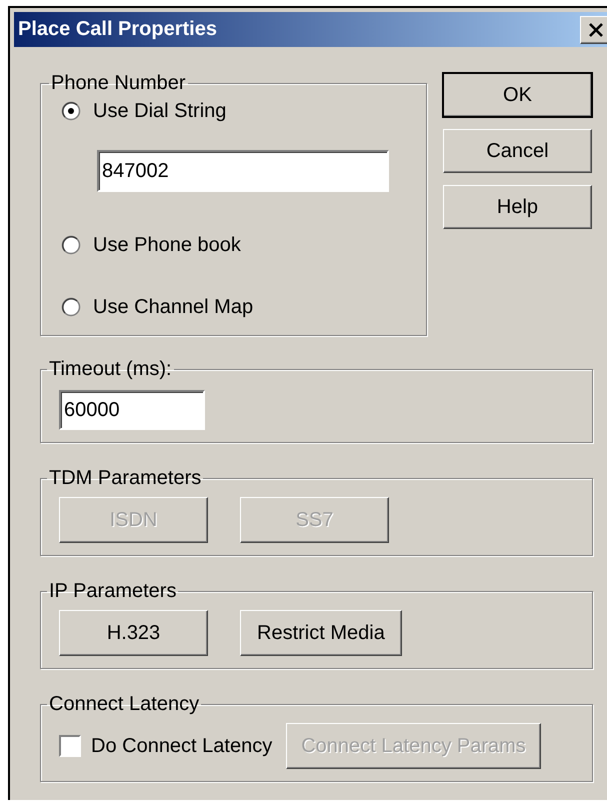  I want to click on parameter-button: Restrict Media, so click(321, 633).